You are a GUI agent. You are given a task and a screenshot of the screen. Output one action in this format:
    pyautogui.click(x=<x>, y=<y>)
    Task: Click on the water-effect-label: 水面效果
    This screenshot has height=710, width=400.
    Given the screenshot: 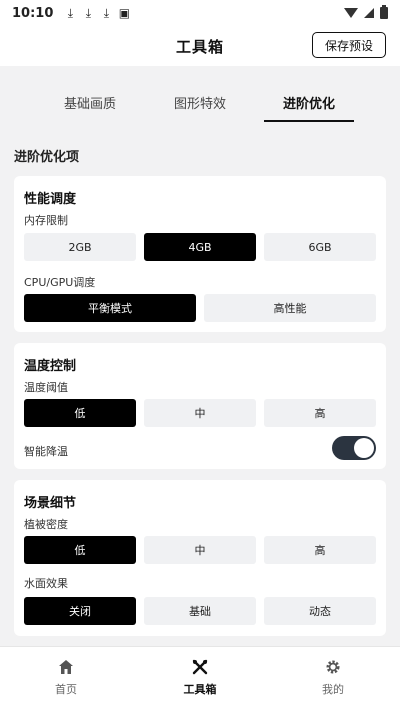 What is the action you would take?
    pyautogui.click(x=46, y=583)
    